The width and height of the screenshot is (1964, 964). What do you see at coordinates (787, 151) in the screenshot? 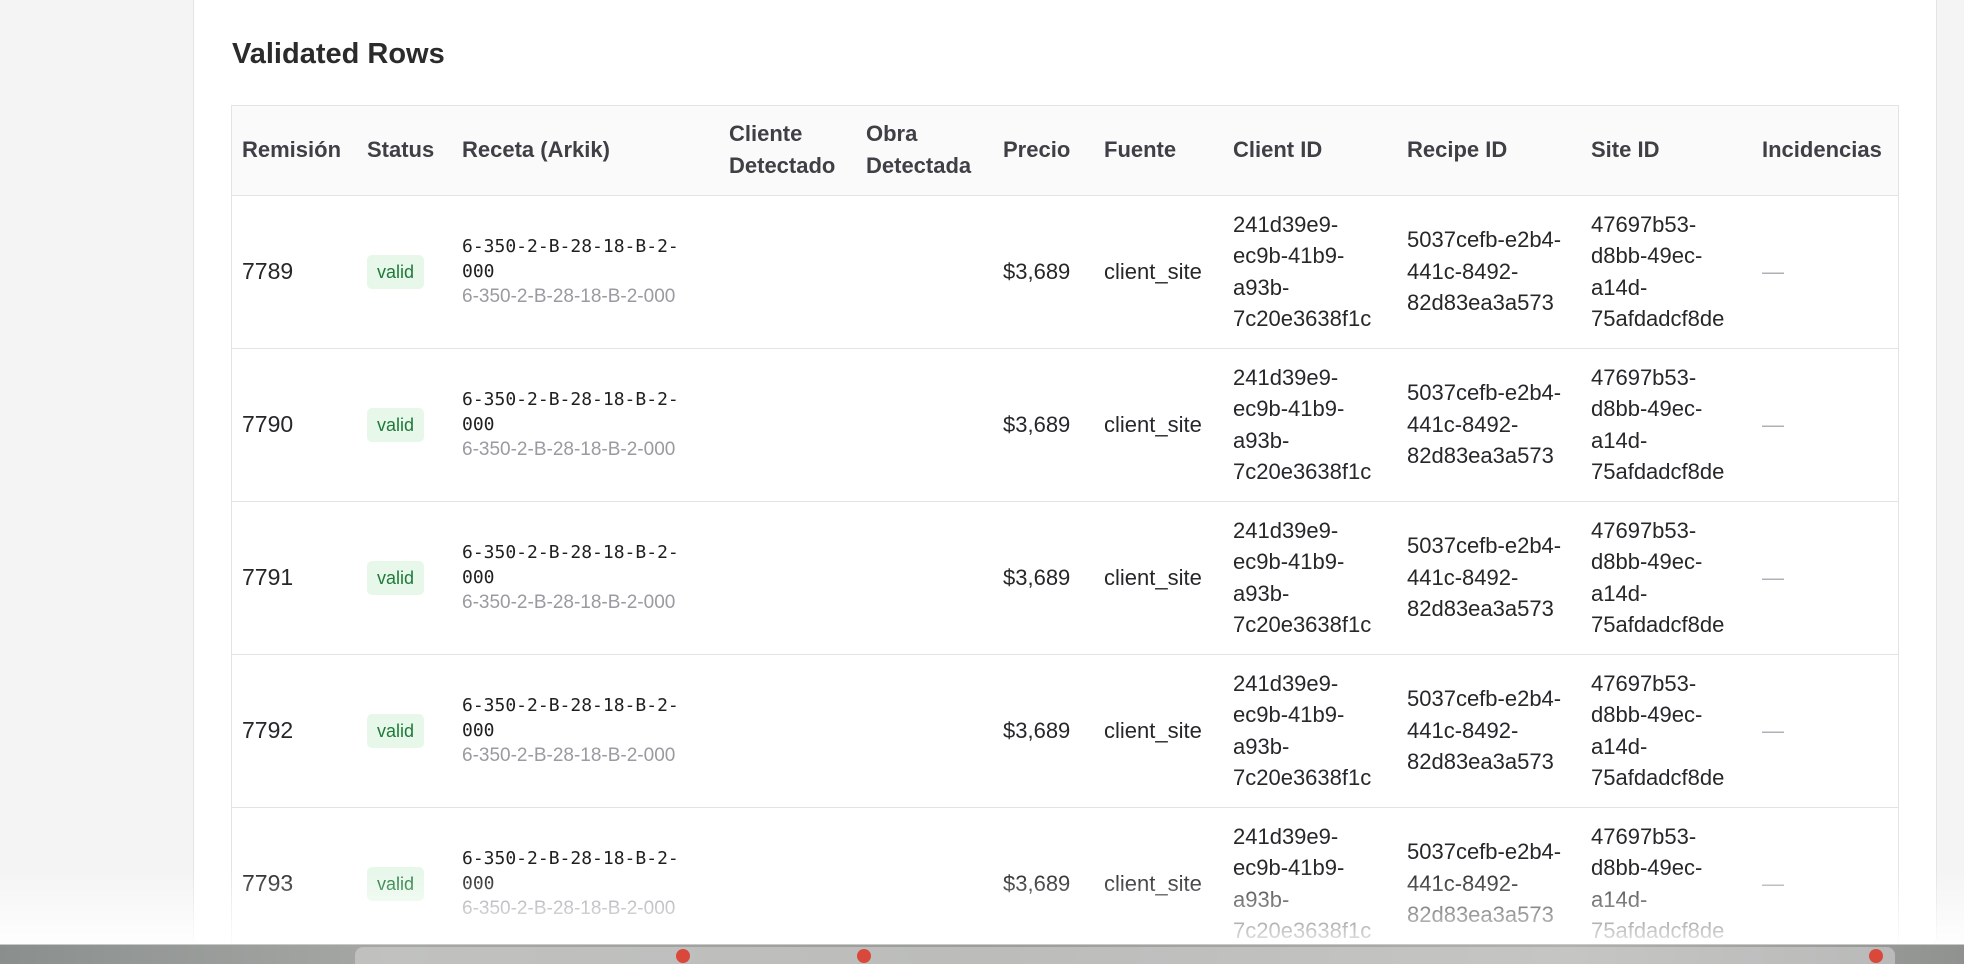
I see `column-header-cliente-detectado: Cliente Detectado` at bounding box center [787, 151].